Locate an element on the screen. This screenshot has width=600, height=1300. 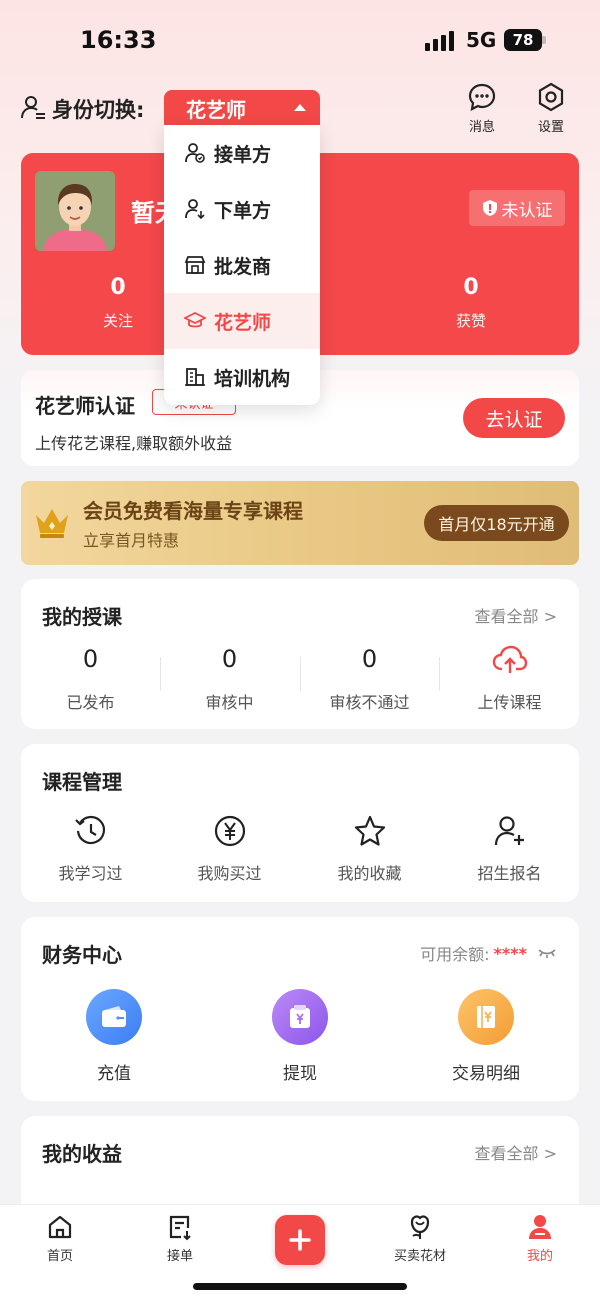
role-option-florist: 花艺师 is located at coordinates (242, 321).